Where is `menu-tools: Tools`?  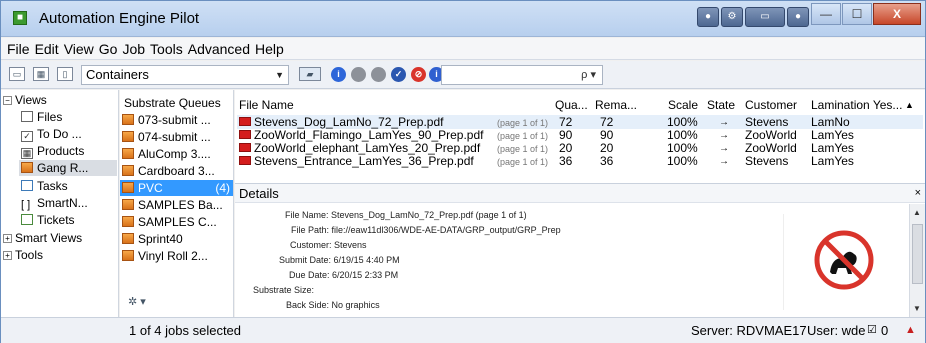
menu-tools: Tools is located at coordinates (166, 49).